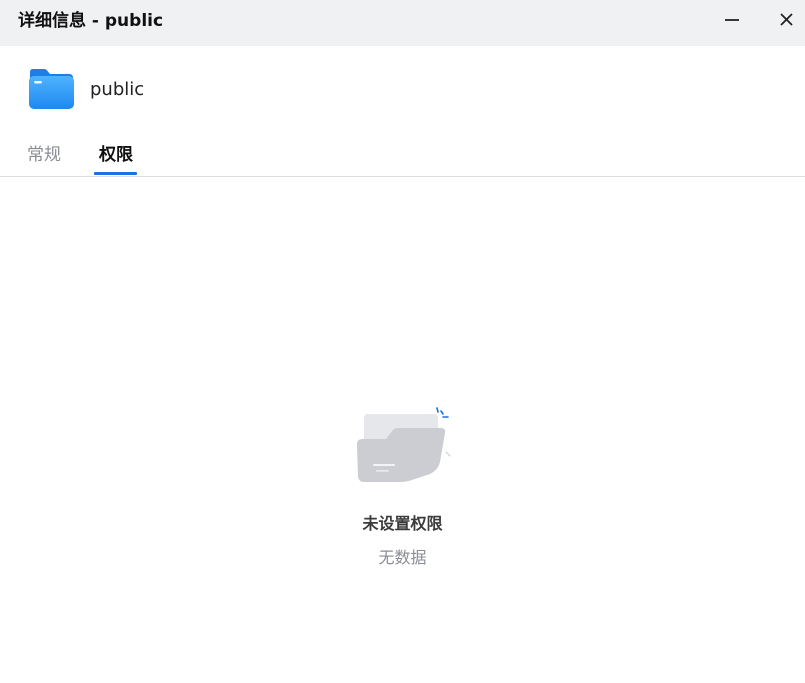  Describe the element at coordinates (51, 89) in the screenshot. I see `folder-icon` at that location.